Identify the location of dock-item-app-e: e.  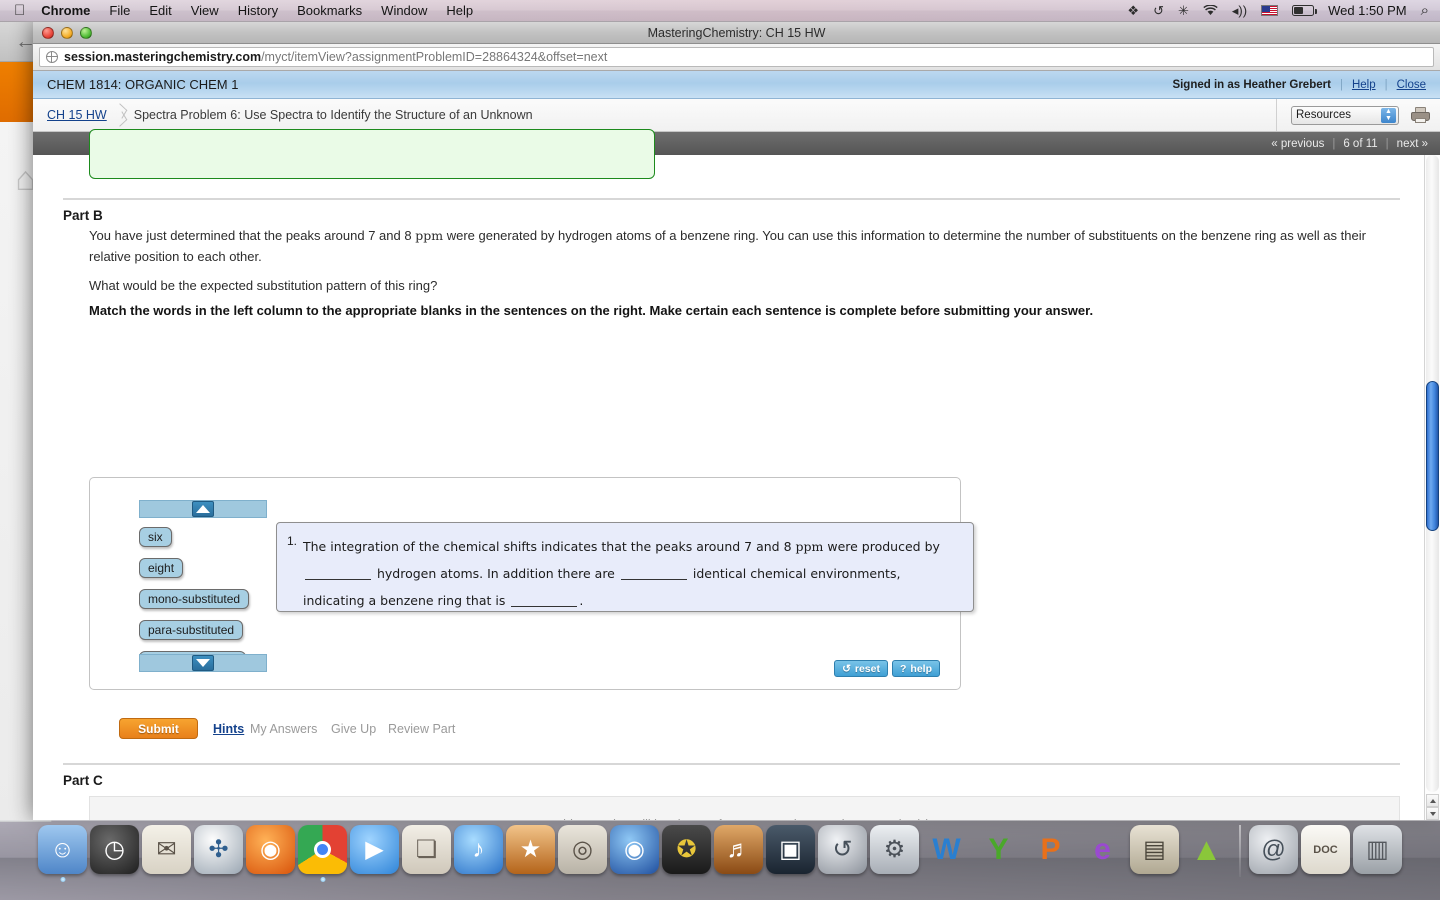
(1102, 849).